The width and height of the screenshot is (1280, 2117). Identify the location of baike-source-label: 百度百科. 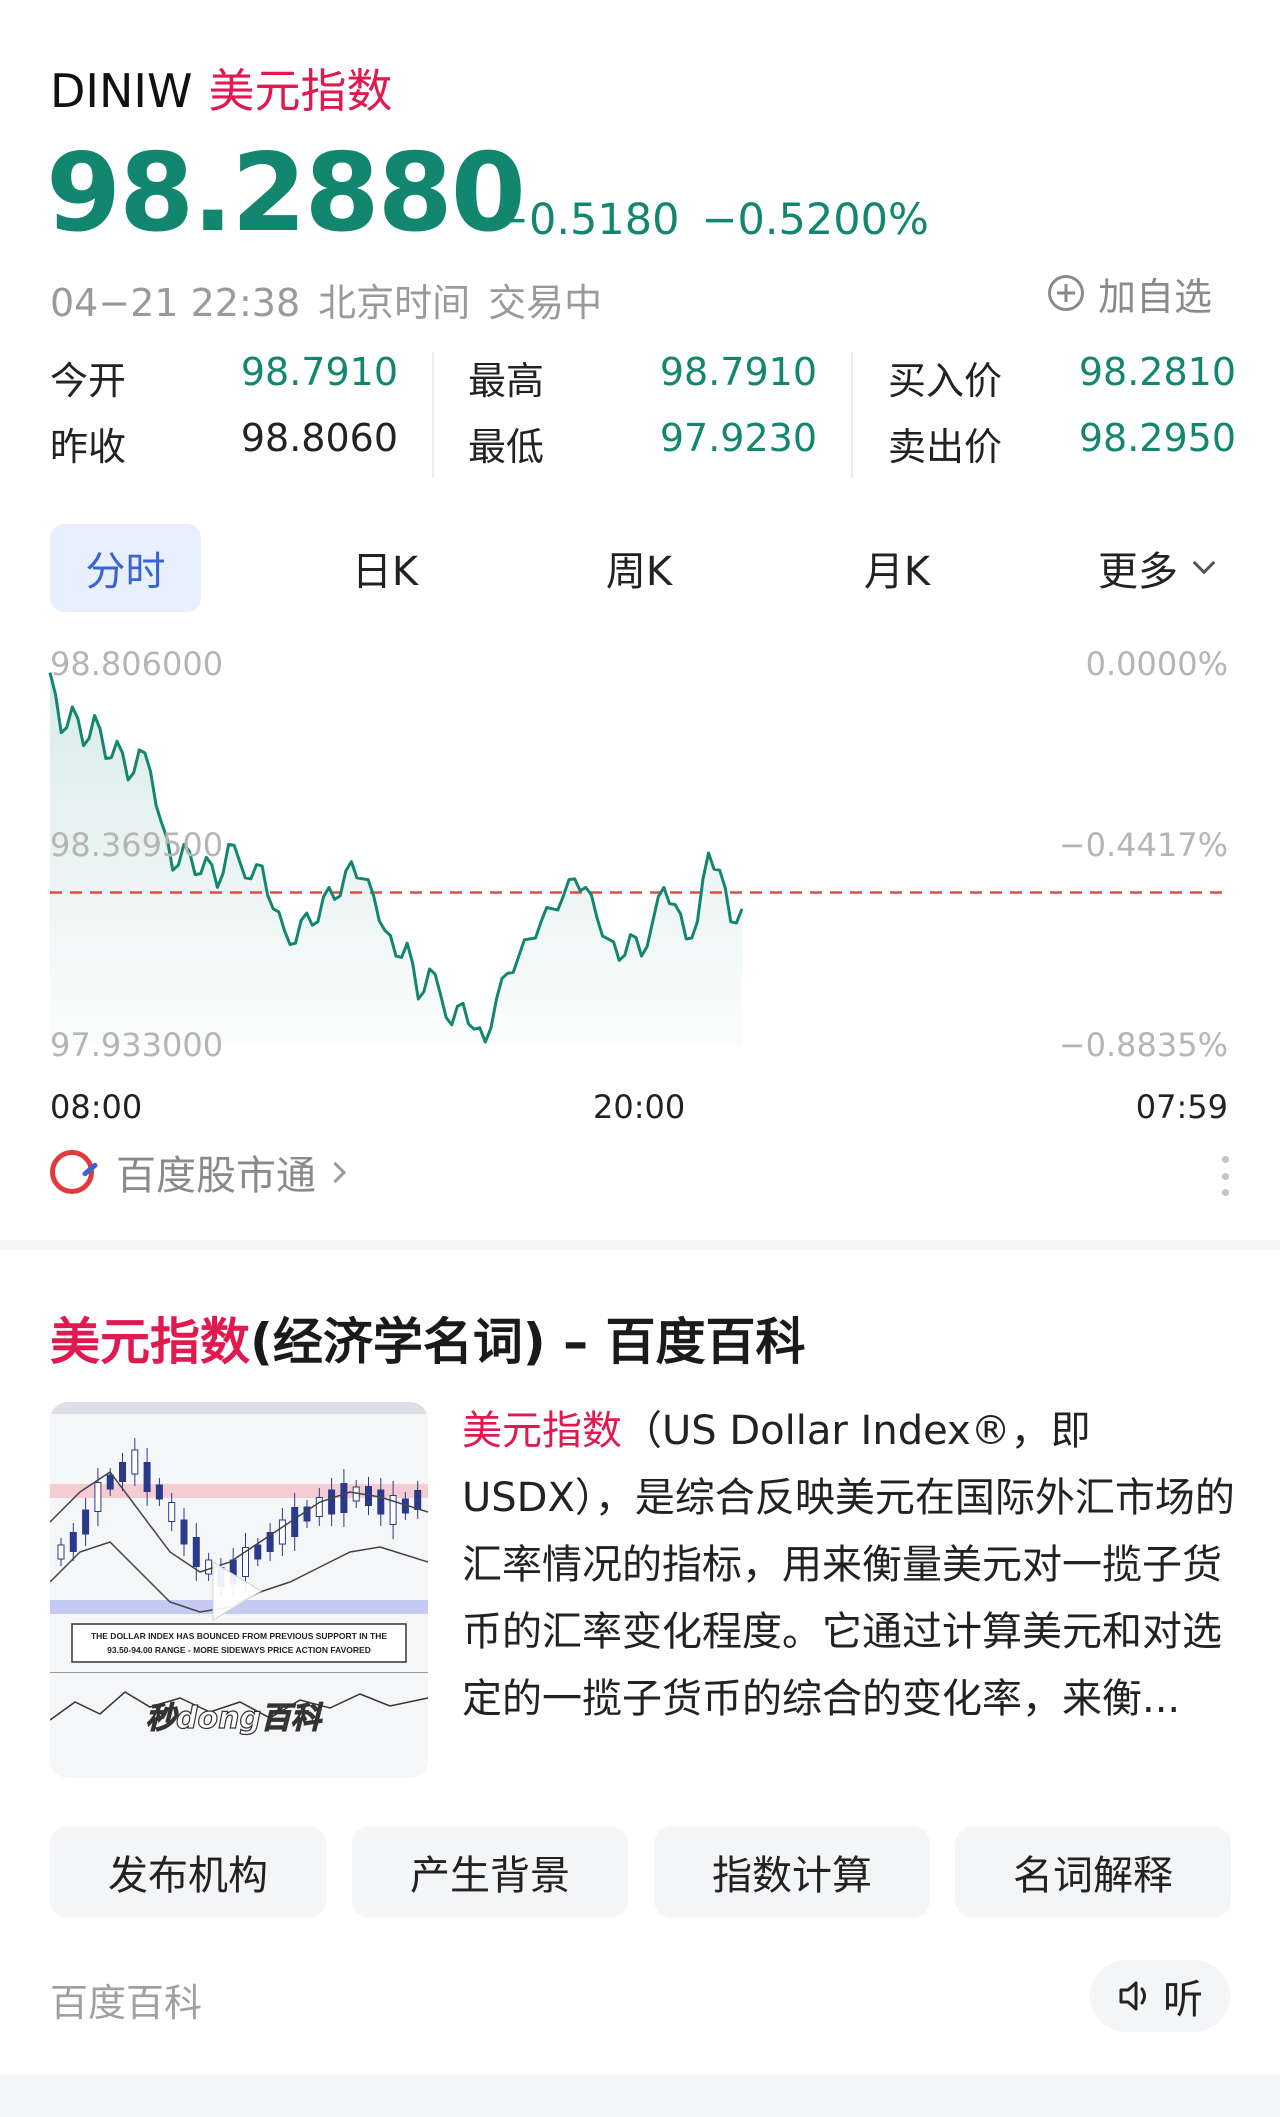
(126, 2003).